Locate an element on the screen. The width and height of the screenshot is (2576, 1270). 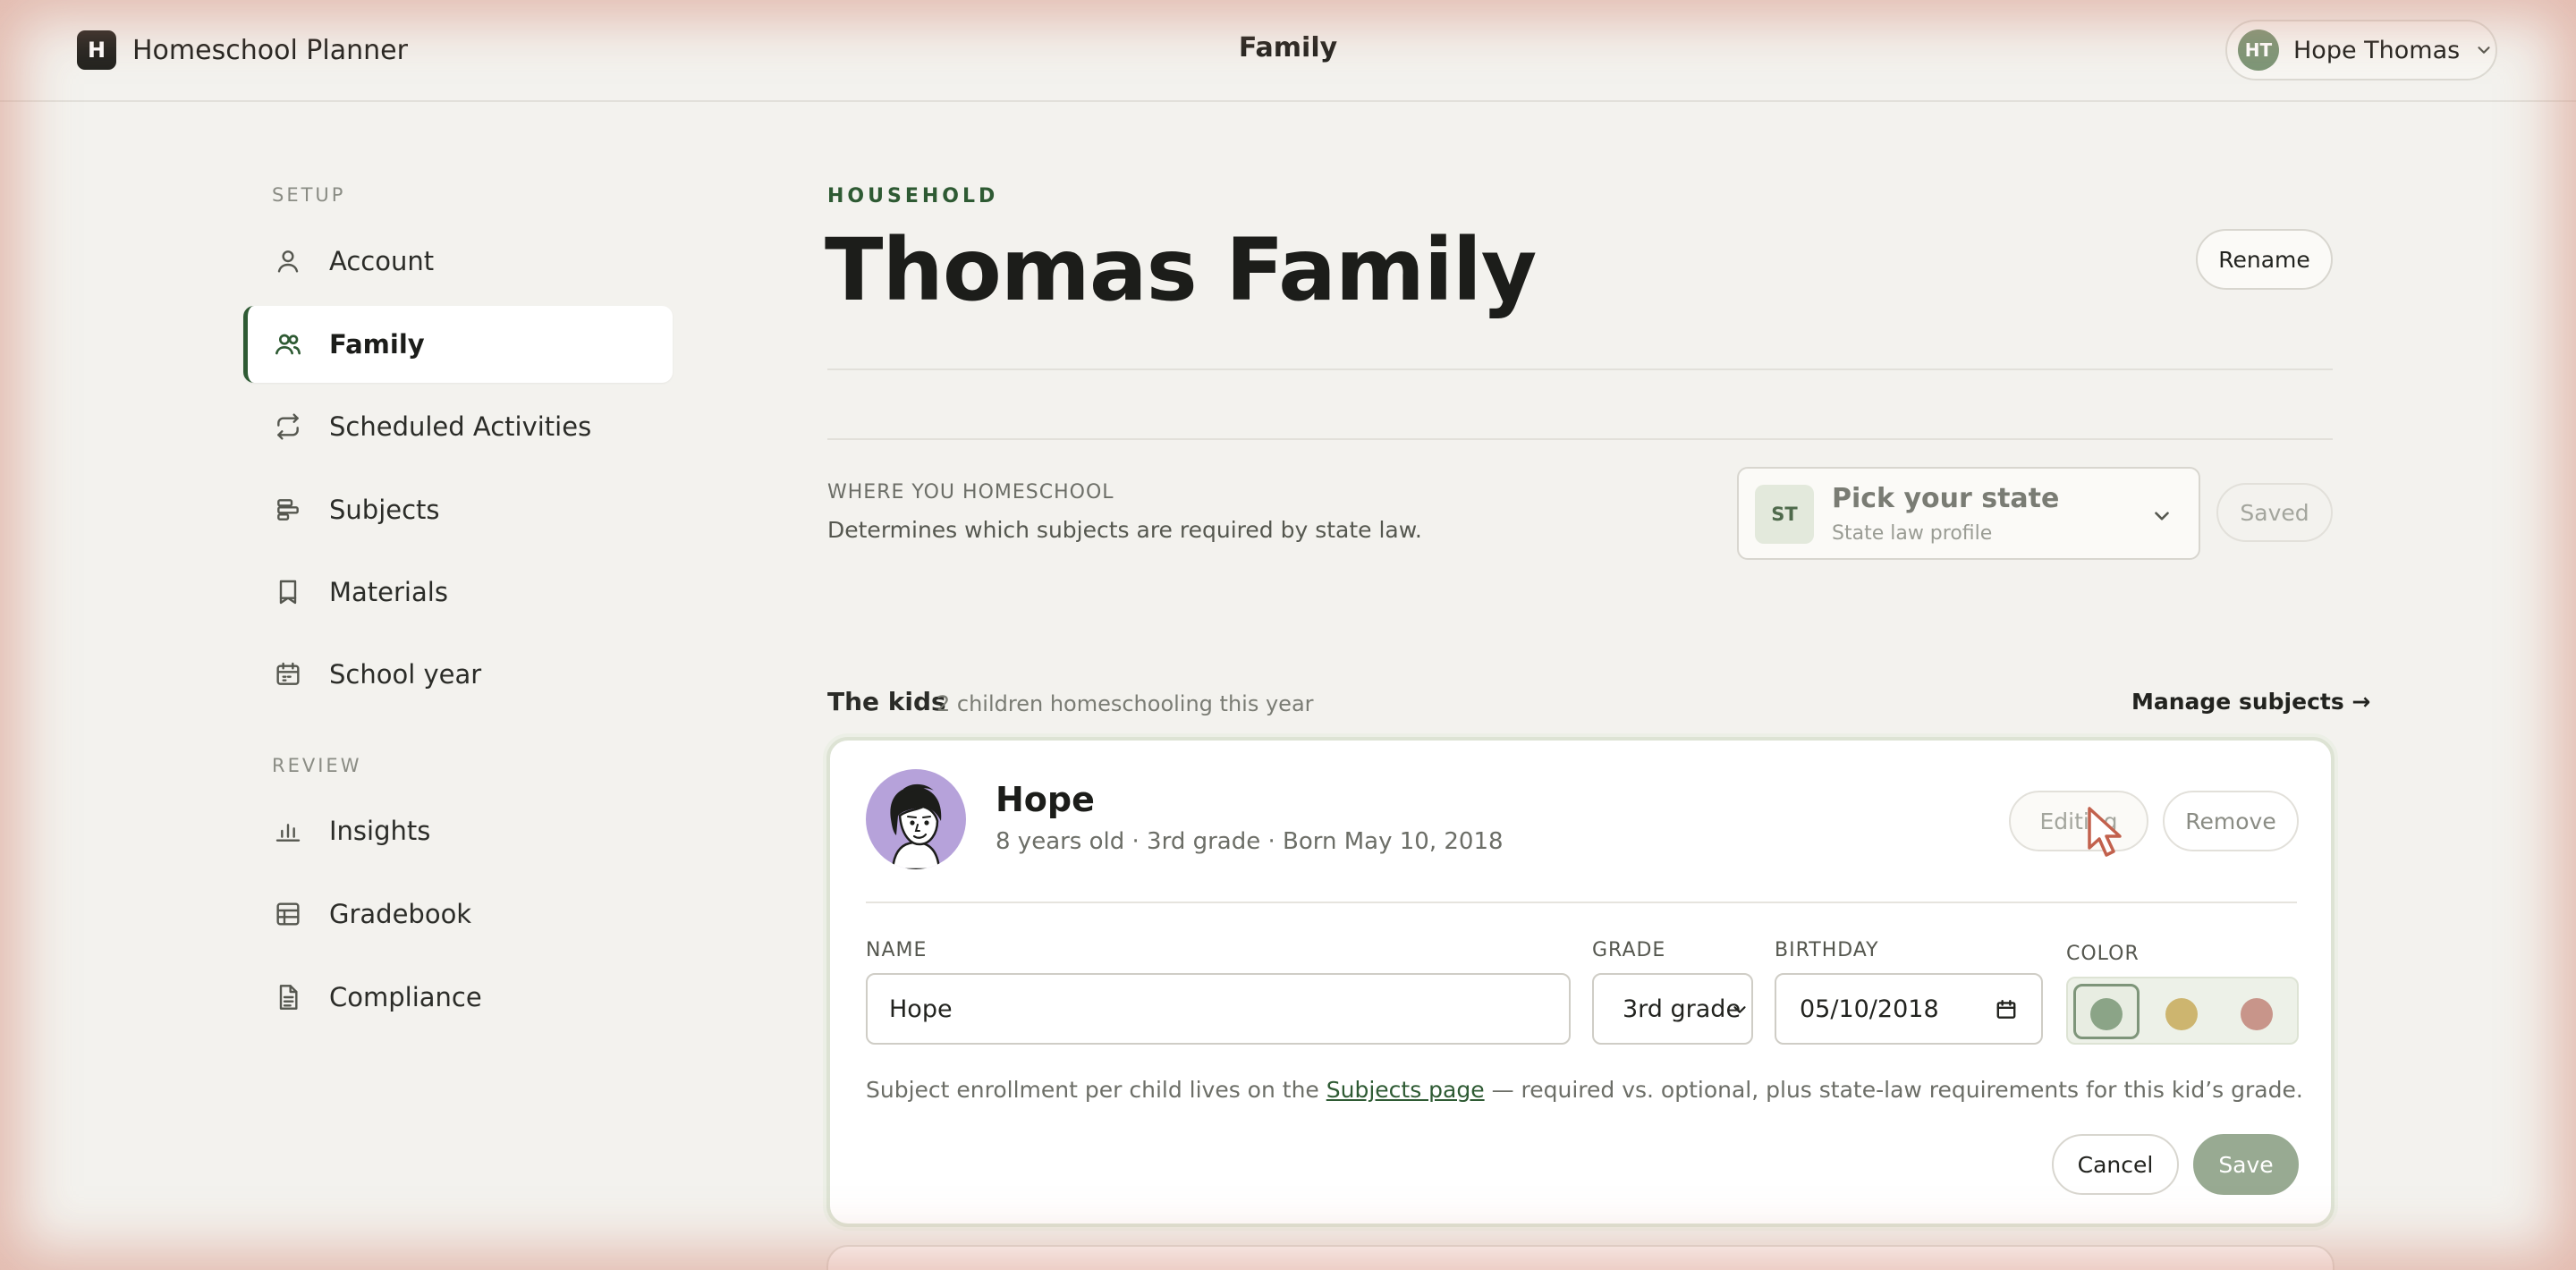
name-field-value: Hope is located at coordinates (921, 1009).